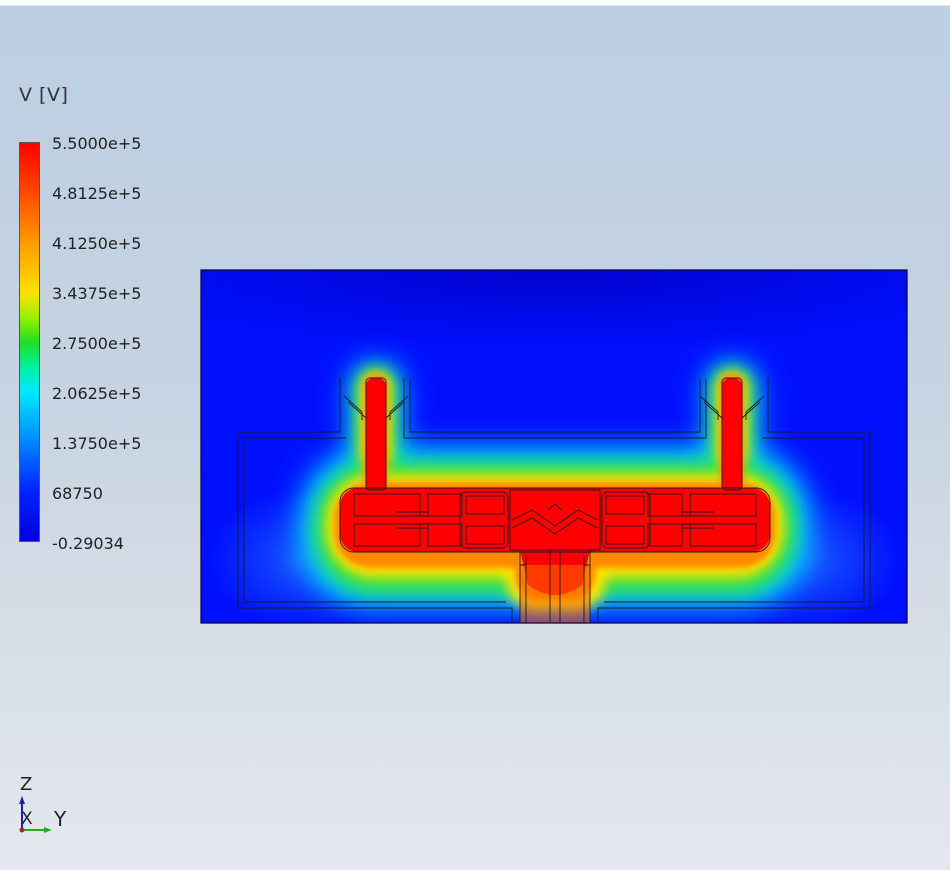 This screenshot has height=870, width=950. What do you see at coordinates (48, 830) in the screenshot?
I see `y-axis-arrow` at bounding box center [48, 830].